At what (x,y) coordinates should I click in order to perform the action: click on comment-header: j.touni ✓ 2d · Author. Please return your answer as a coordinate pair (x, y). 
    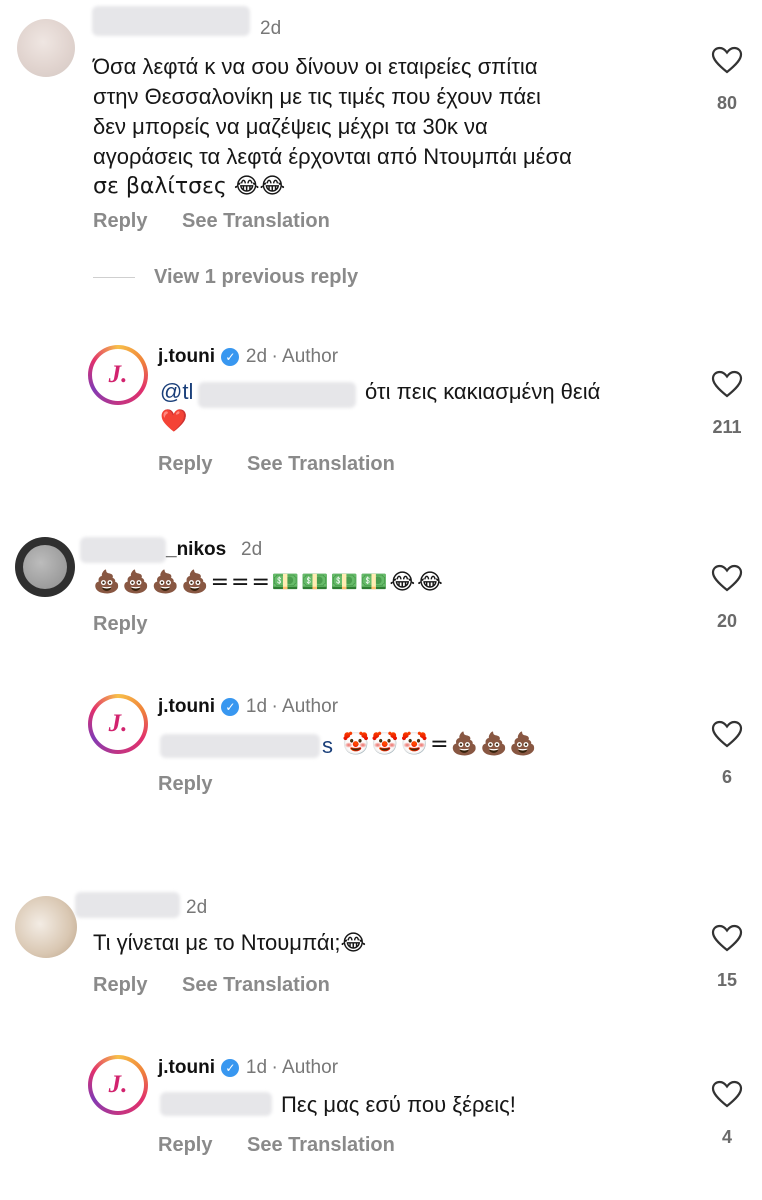
    Looking at the image, I should click on (248, 357).